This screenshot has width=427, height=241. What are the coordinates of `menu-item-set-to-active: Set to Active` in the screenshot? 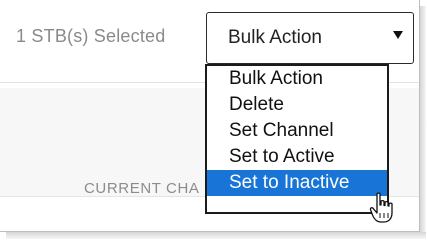 It's located at (297, 157).